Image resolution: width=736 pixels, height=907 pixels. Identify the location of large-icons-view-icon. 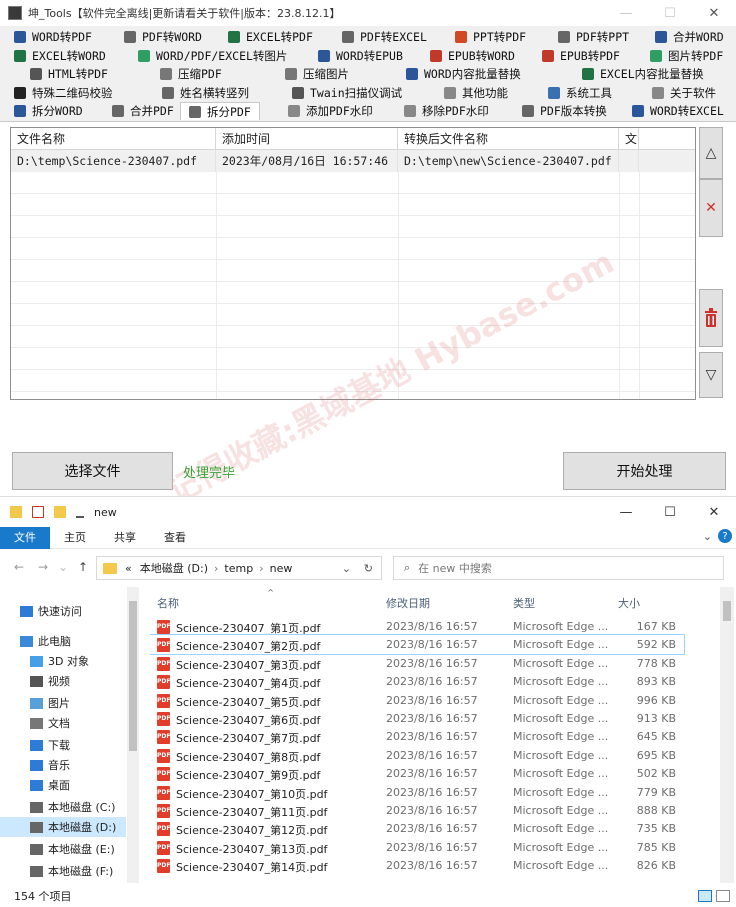
(723, 895).